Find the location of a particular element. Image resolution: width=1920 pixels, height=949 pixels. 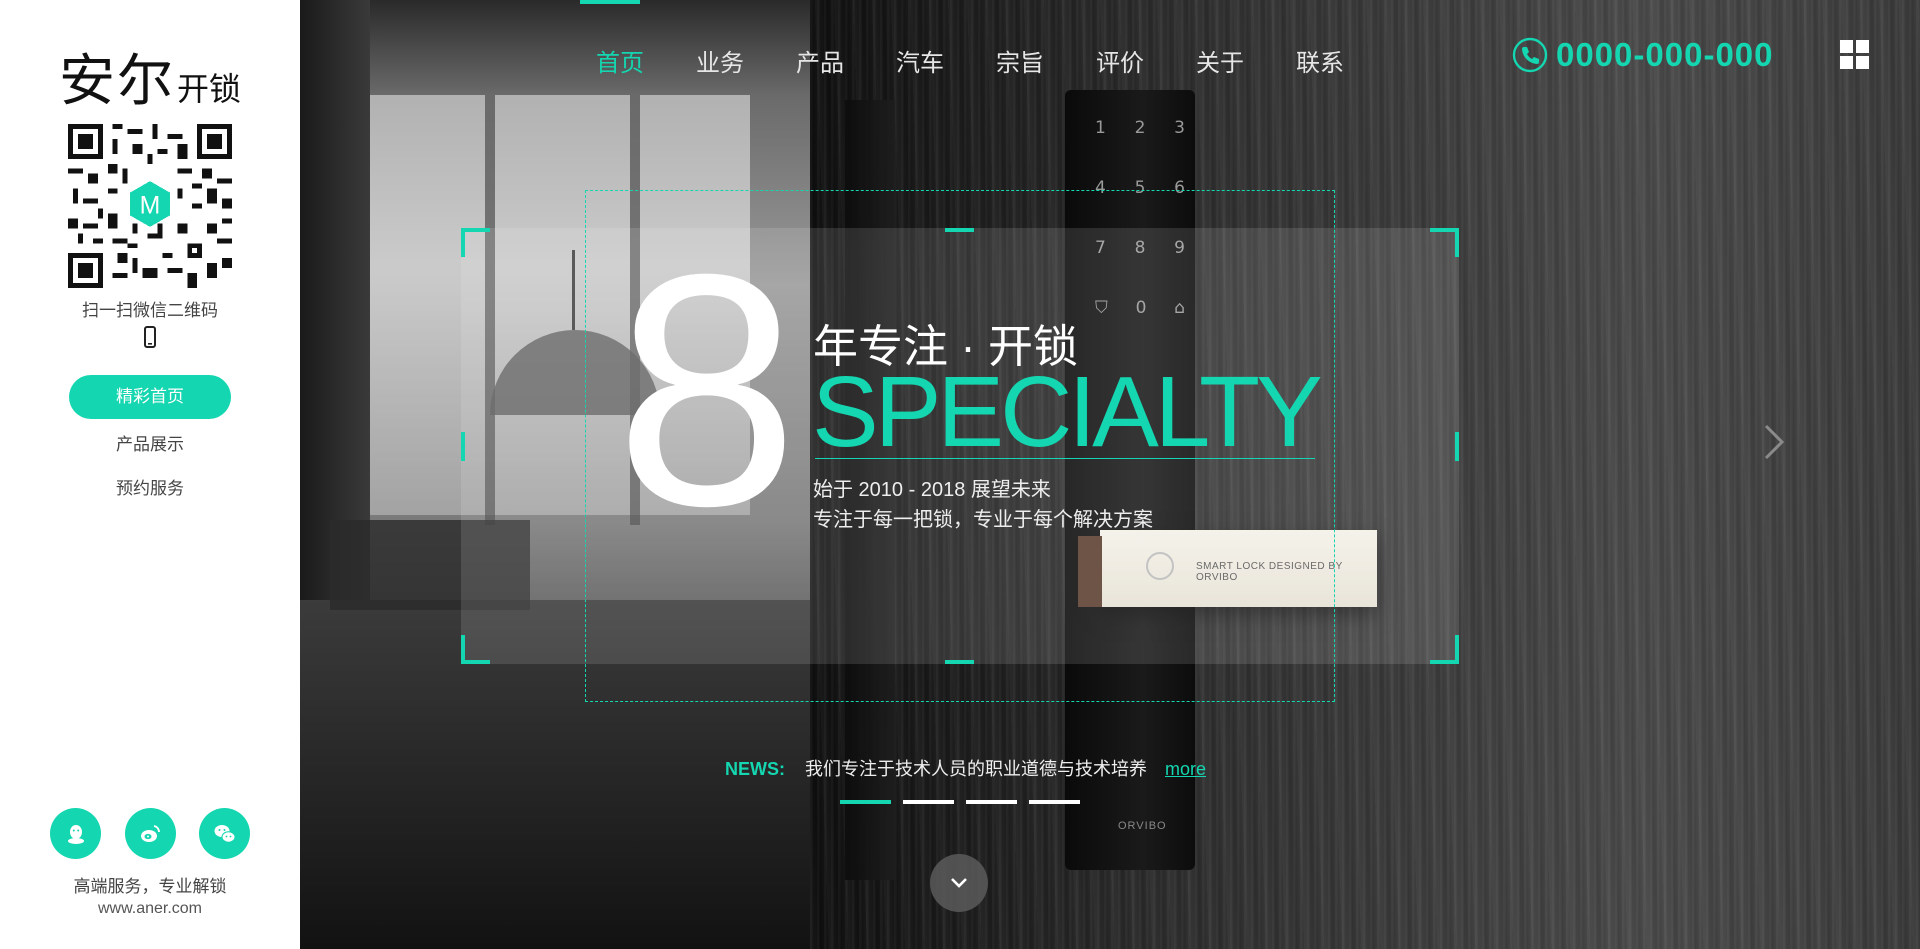

mobile-phone-icon is located at coordinates (150, 337).